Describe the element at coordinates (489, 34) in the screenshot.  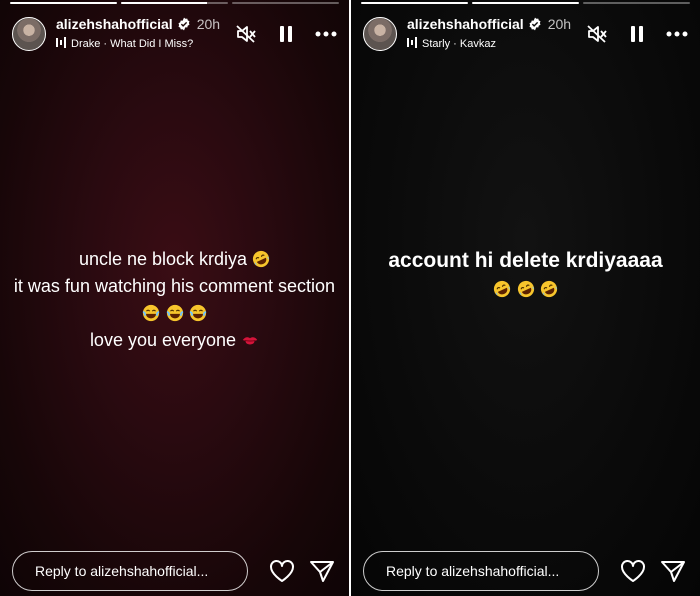
I see `story-meta: alizehshahofficial 20h Starly · Kavkaz` at that location.